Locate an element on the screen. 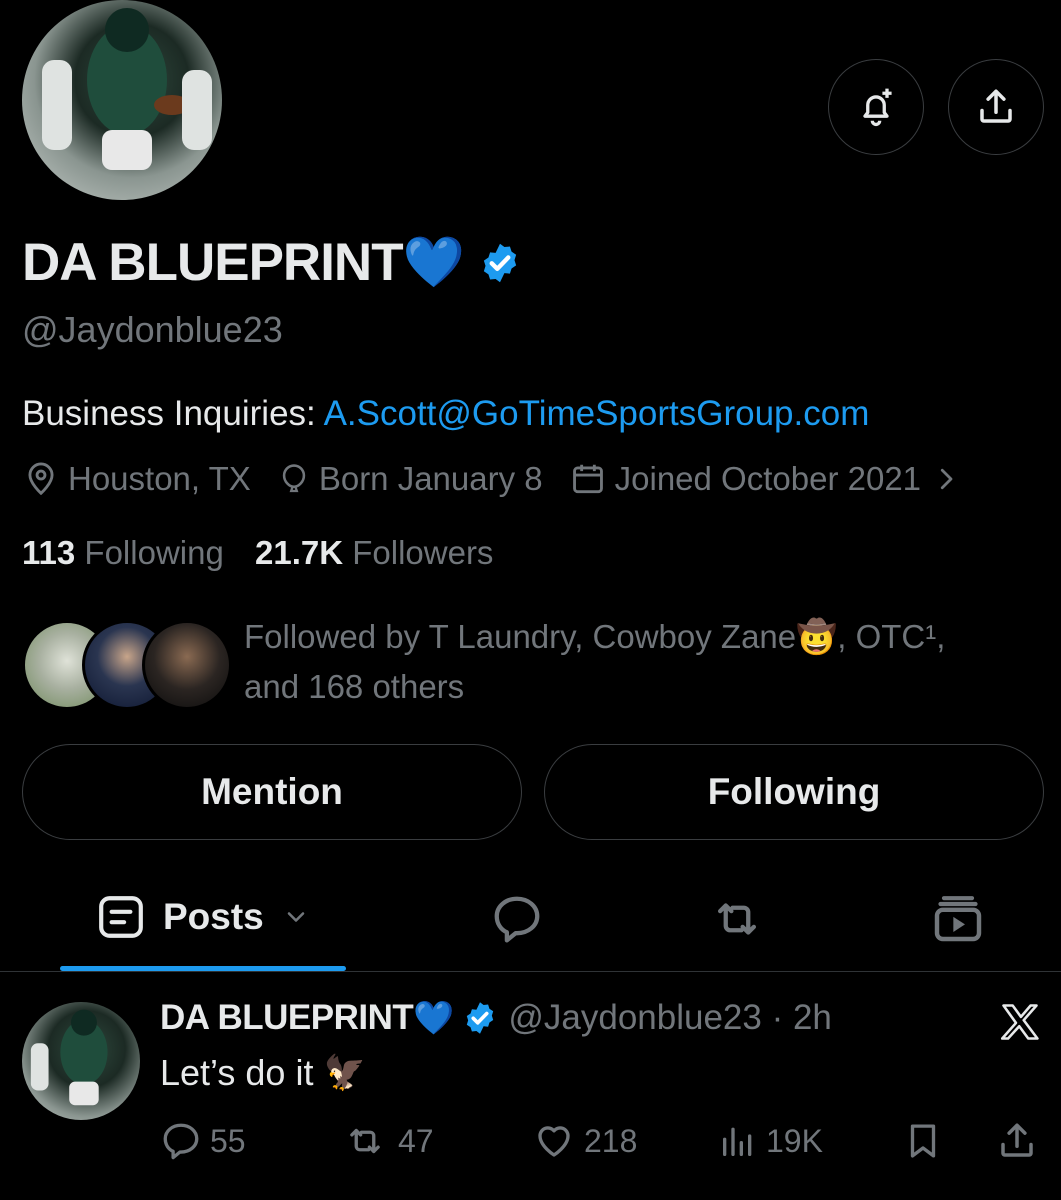 The height and width of the screenshot is (1200, 1061). eagle-emoji: 🦅 is located at coordinates (344, 1073).